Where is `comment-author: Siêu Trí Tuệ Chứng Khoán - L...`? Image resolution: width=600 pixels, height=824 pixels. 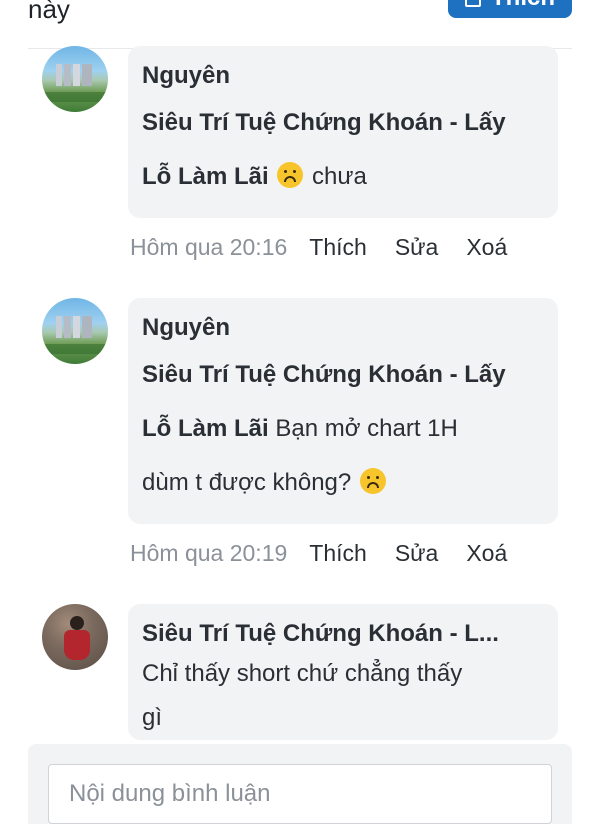 comment-author: Siêu Trí Tuệ Chứng Khoán - L... is located at coordinates (342, 634).